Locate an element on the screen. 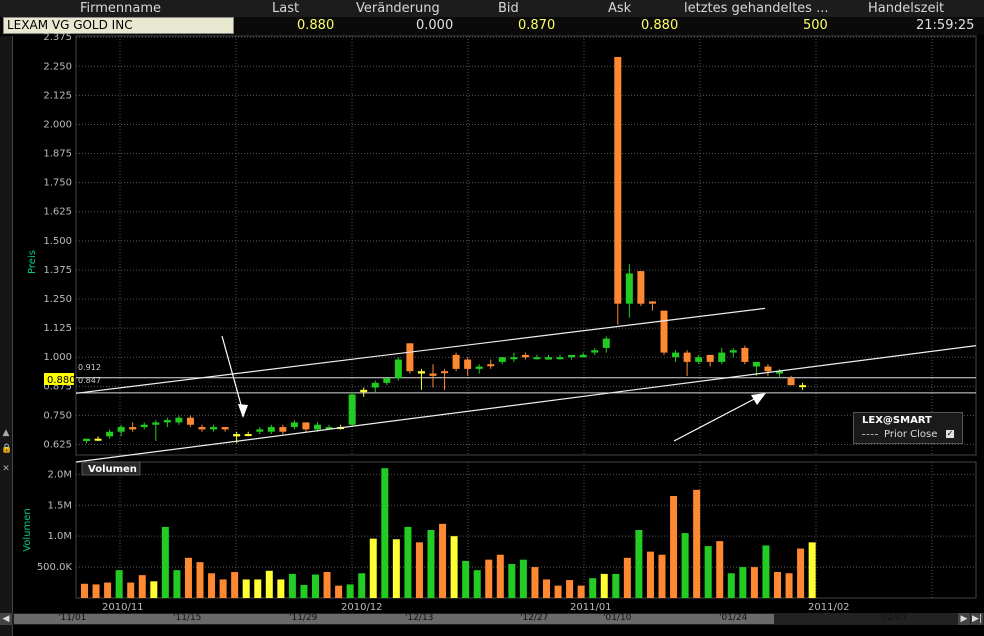  legend-checkbox: ✓ is located at coordinates (950, 434).